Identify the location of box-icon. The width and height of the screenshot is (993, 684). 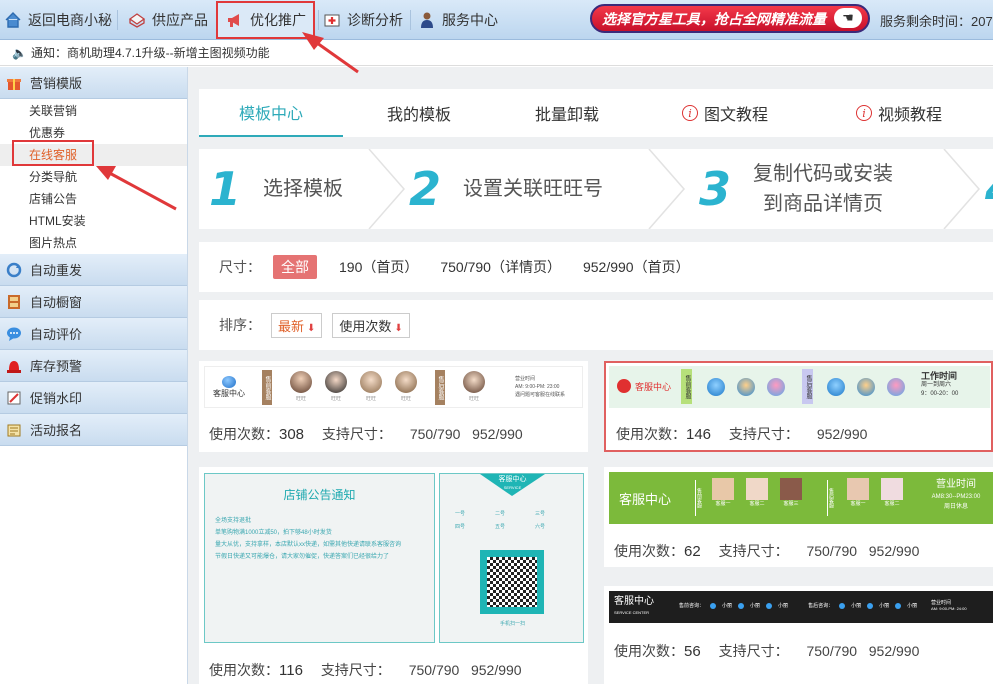
(137, 20).